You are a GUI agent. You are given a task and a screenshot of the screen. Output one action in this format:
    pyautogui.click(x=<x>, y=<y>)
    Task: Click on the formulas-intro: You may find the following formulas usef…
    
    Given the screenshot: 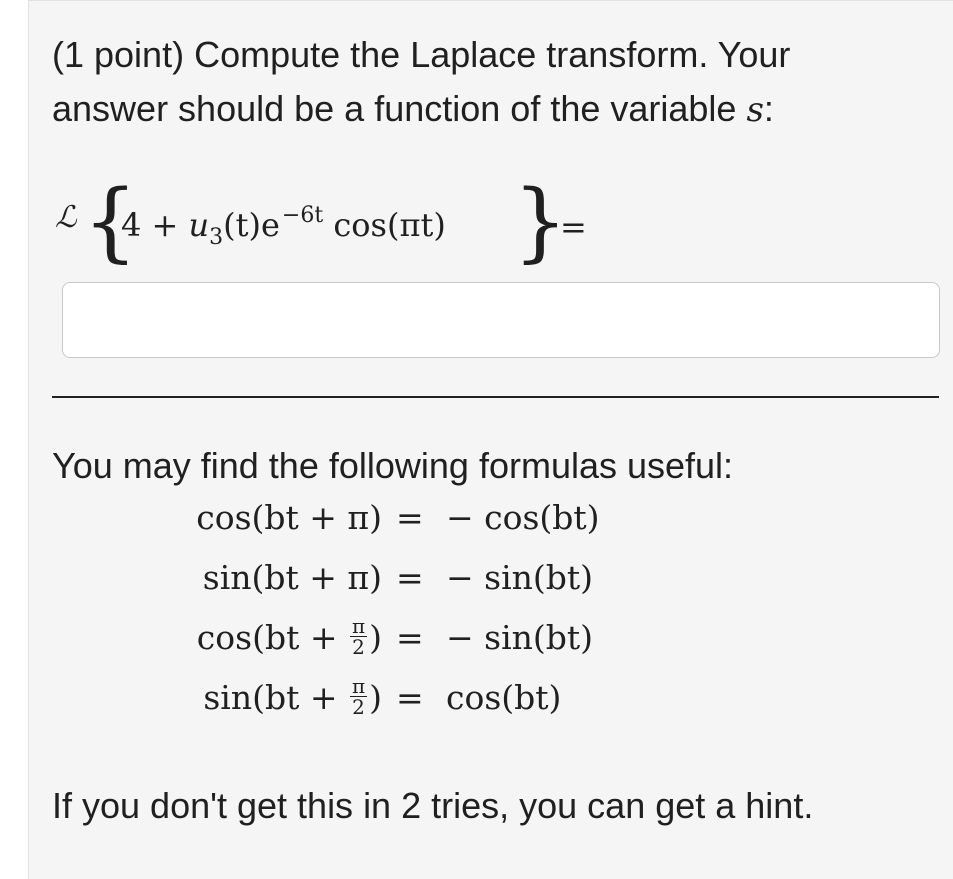 What is the action you would take?
    pyautogui.click(x=393, y=465)
    